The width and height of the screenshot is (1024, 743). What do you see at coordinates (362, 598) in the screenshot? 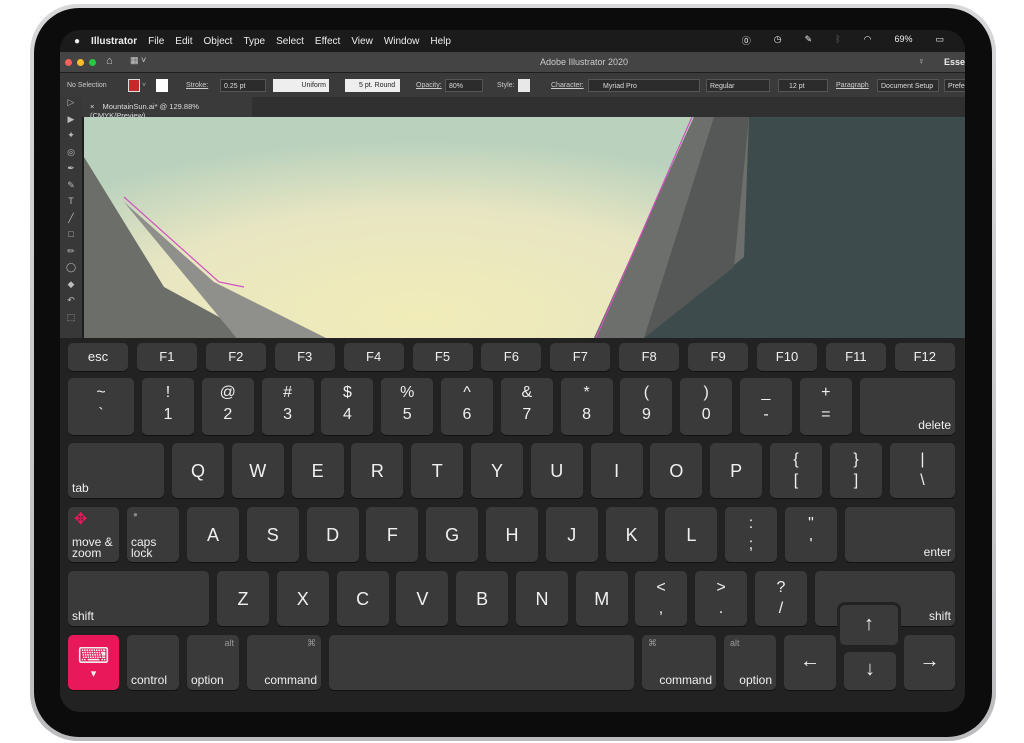
I see `key-c: C` at bounding box center [362, 598].